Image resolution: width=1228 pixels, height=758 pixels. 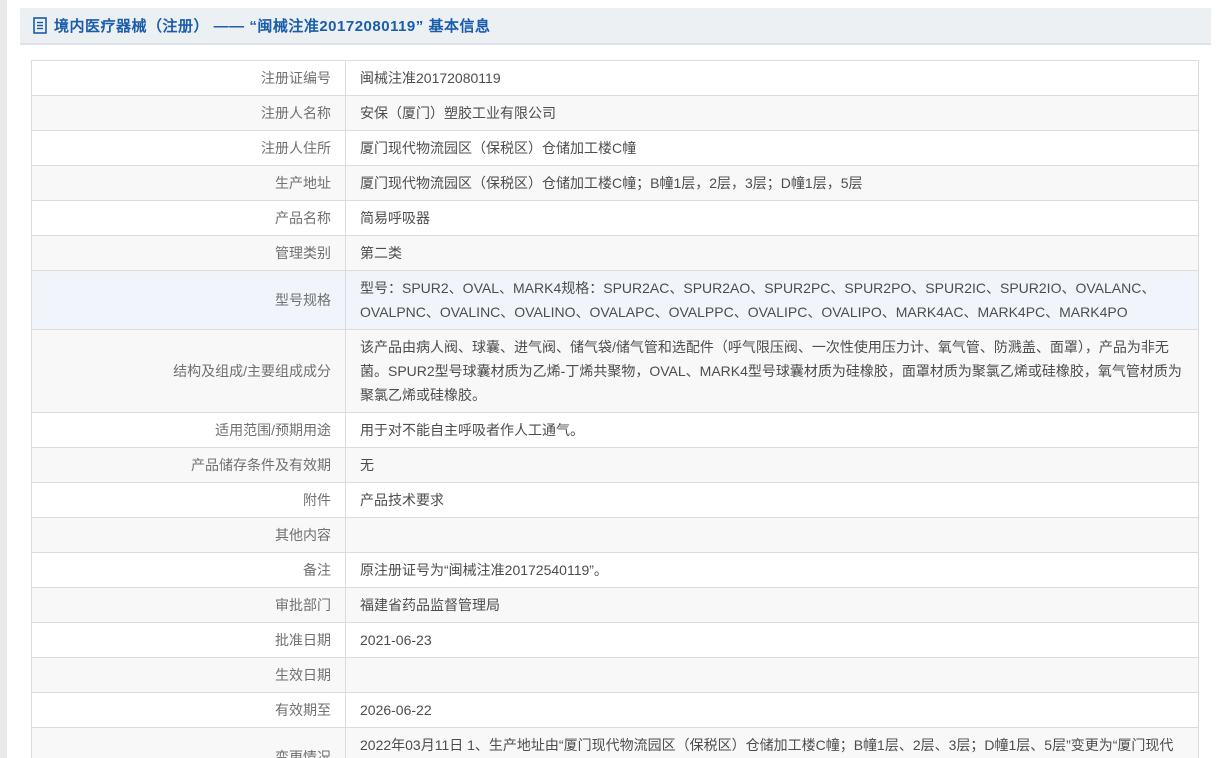 I want to click on page-header: 境内医疗器械（注册） —— “闽械注准20172080119” 基本信息, so click(x=615, y=26).